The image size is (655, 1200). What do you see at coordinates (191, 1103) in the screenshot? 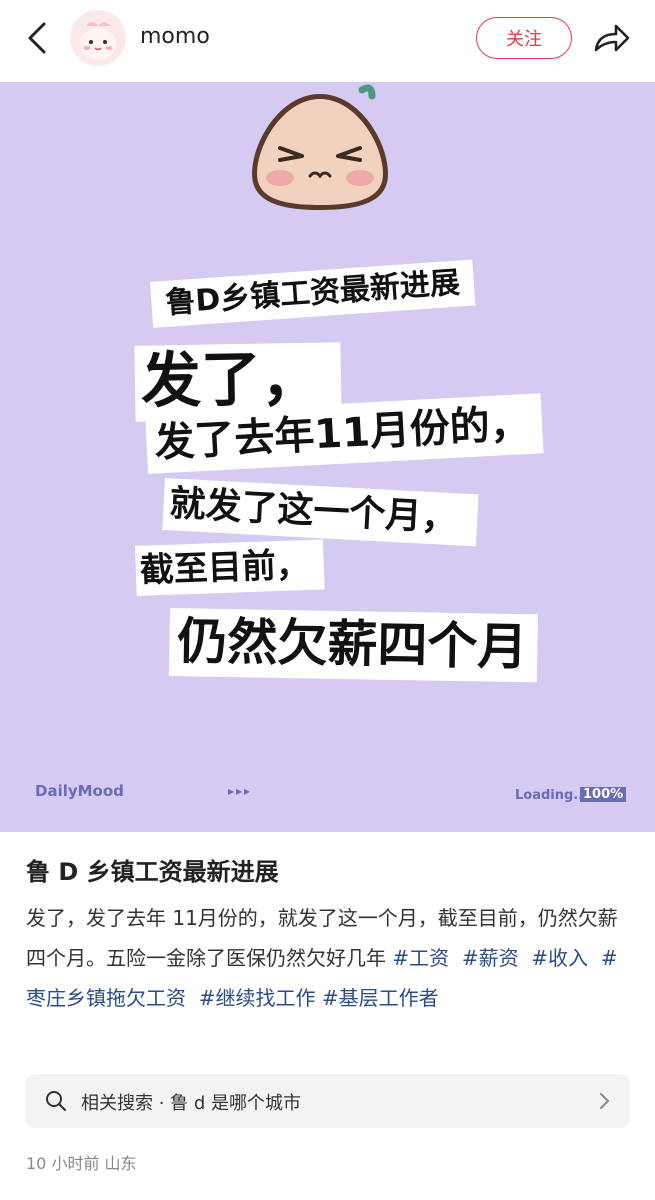
I see `related-search-text: 相关搜索 · 鲁 d 是哪个城市` at bounding box center [191, 1103].